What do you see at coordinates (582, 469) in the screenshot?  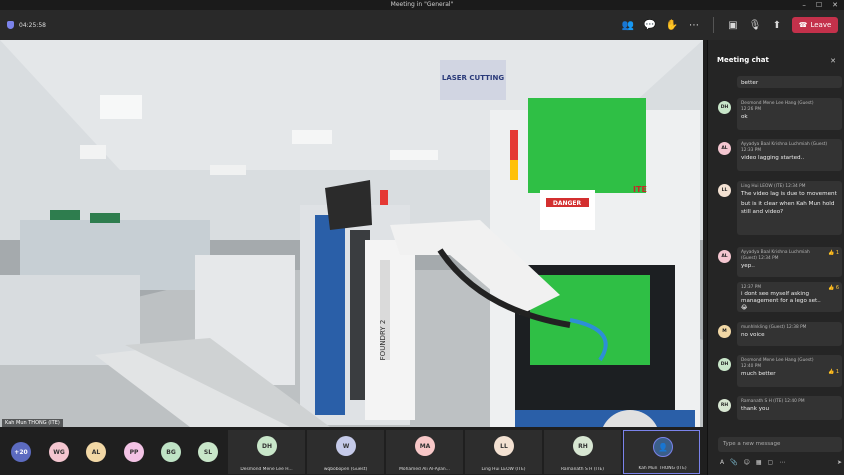 I see `participant-name: Ramanath S H (ITE)` at bounding box center [582, 469].